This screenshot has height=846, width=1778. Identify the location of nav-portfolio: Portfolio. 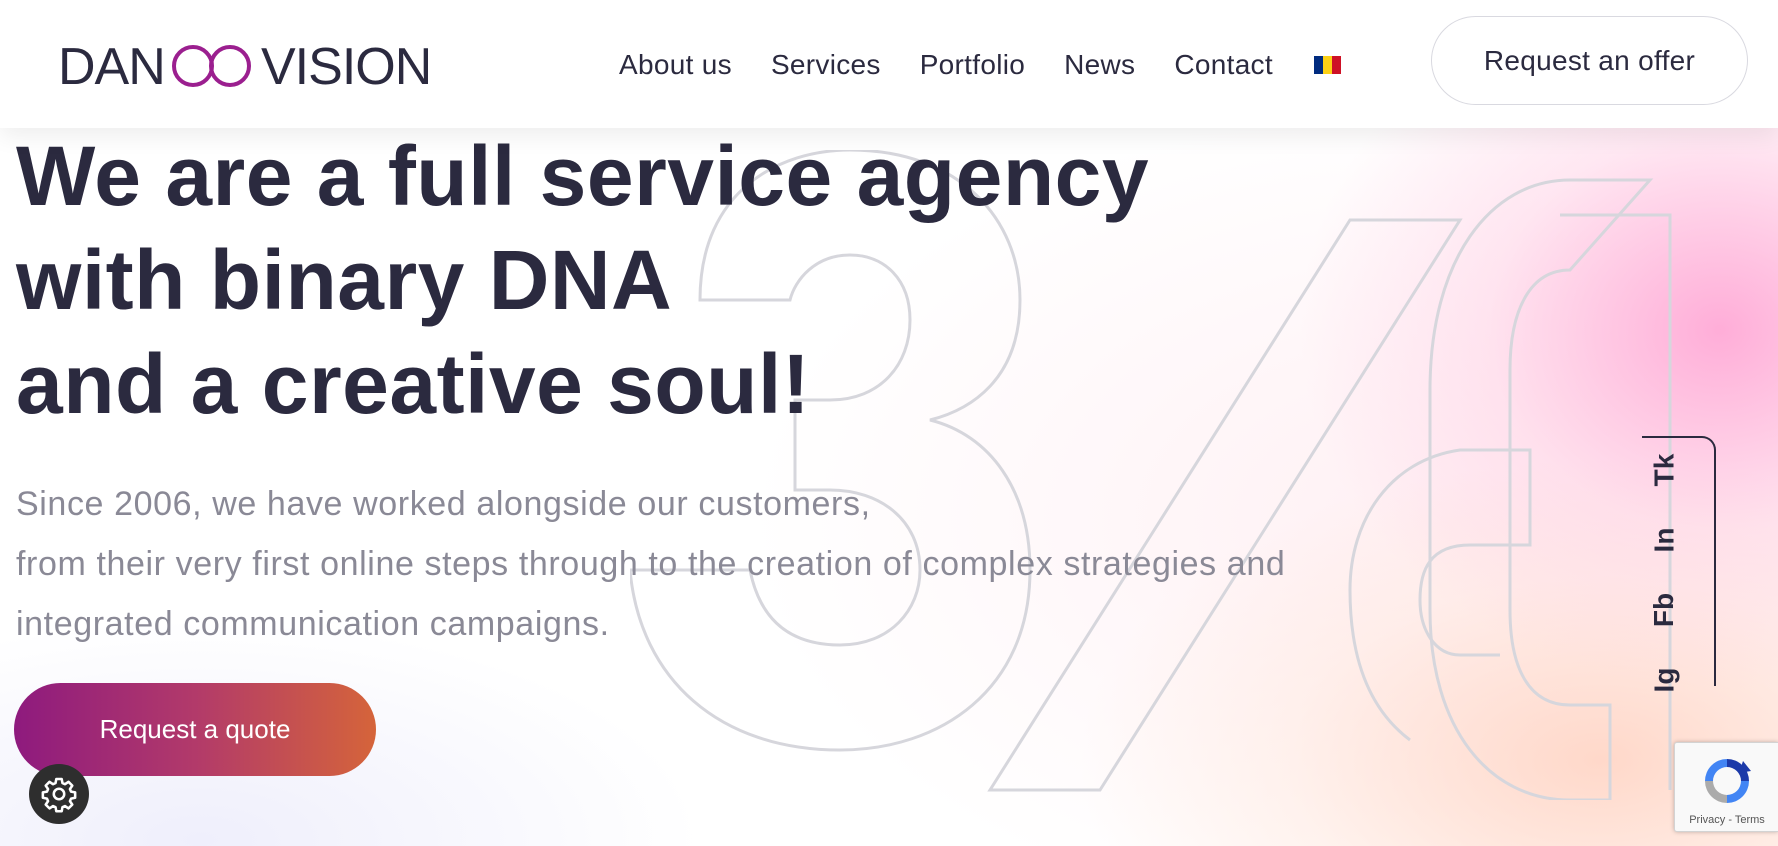
(972, 65).